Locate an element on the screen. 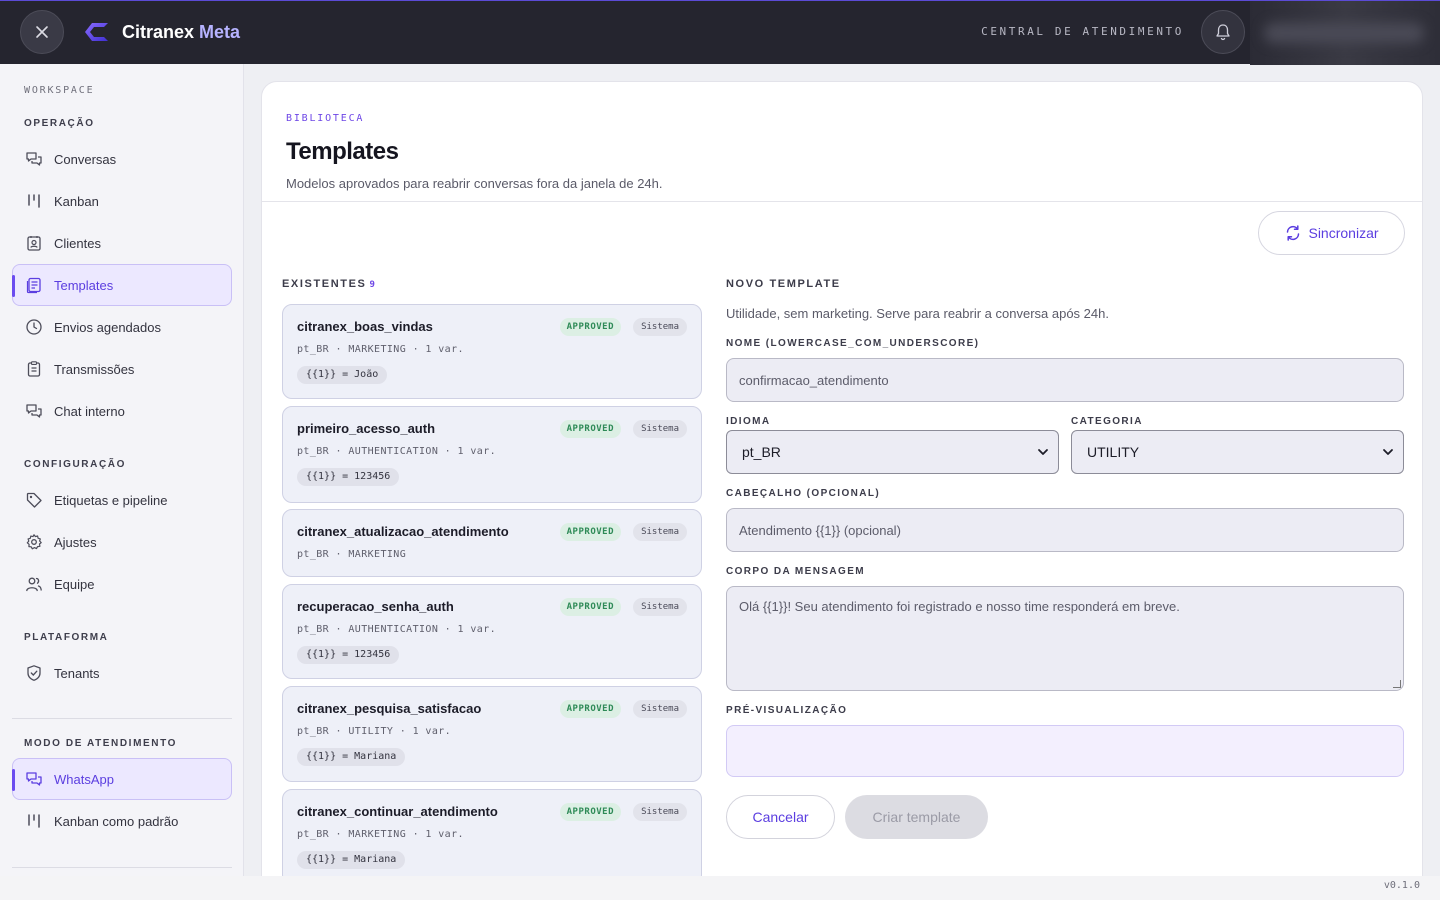  sidebar-item-envios-agendados: Envios agendados is located at coordinates (122, 327).